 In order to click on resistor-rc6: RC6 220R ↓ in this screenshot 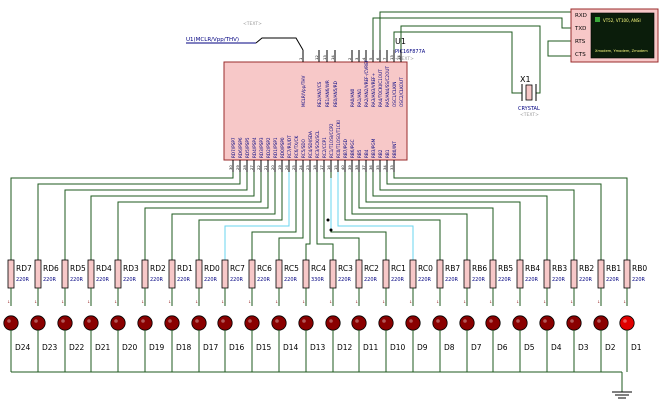, I will do `click(260, 282)`.